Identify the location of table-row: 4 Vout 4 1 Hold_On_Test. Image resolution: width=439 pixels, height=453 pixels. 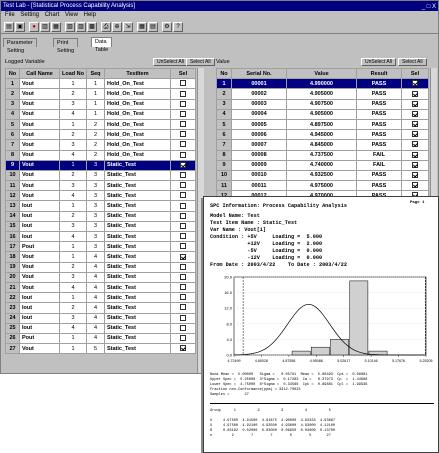
(100, 114).